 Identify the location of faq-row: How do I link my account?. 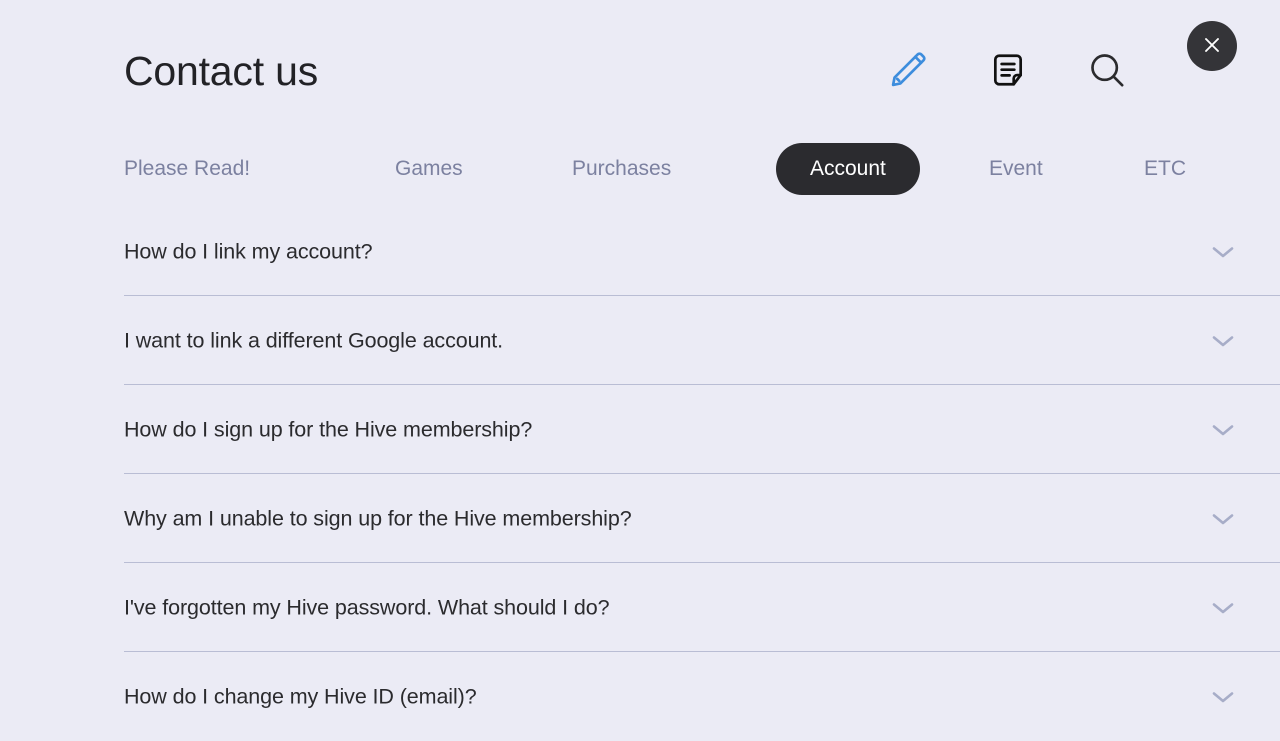
(640, 251).